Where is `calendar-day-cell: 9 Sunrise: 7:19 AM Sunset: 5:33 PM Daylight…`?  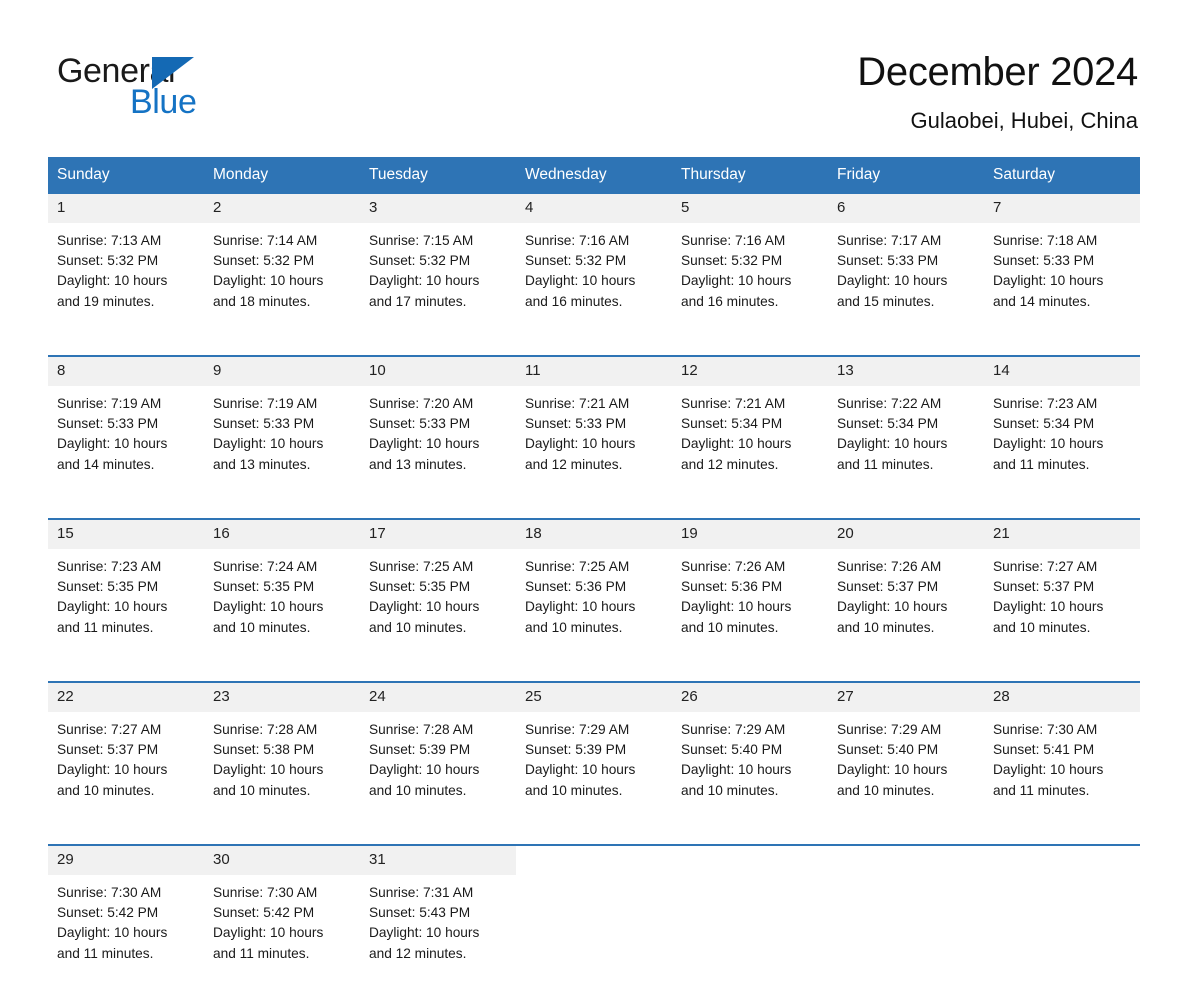
calendar-day-cell: 9 Sunrise: 7:19 AM Sunset: 5:33 PM Daylight… is located at coordinates (282, 427).